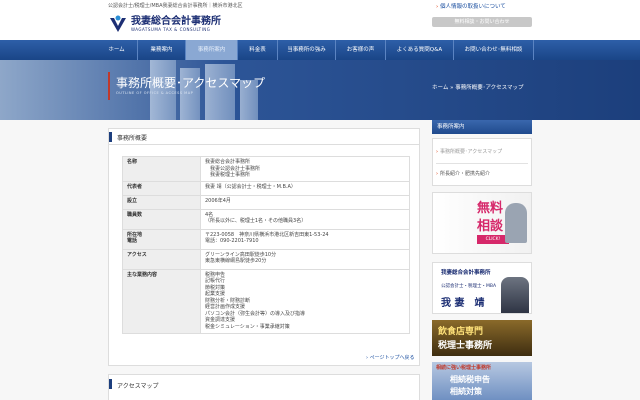 This screenshot has height=400, width=640. Describe the element at coordinates (176, 21) in the screenshot. I see `logo-name: 我妻総合会計事務所` at that location.